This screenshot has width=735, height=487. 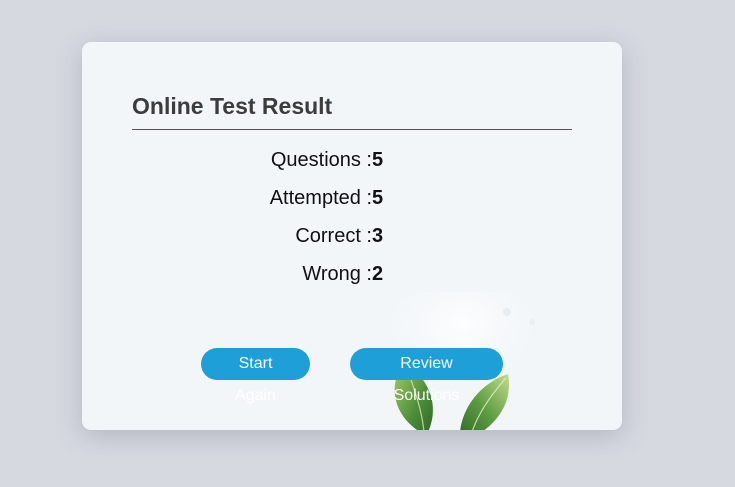 I want to click on stat-label: Questions :, so click(x=321, y=160).